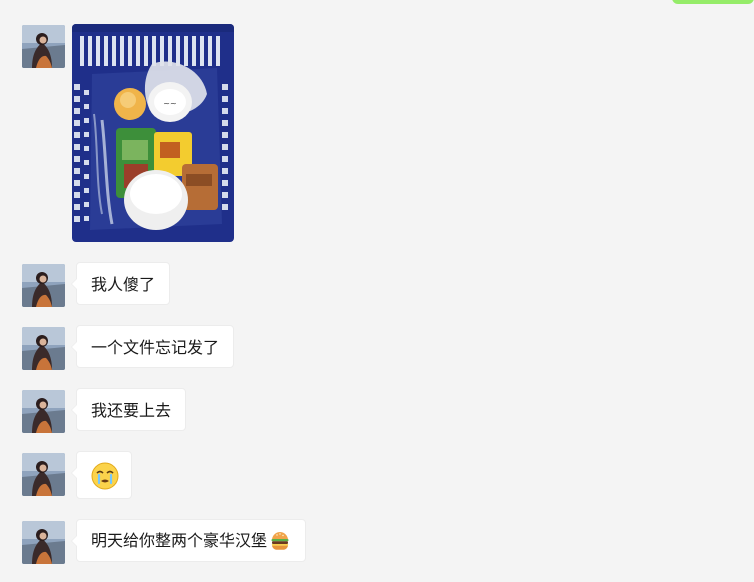  Describe the element at coordinates (179, 540) in the screenshot. I see `message-text-label: 明天给你整两个豪华汉堡` at that location.